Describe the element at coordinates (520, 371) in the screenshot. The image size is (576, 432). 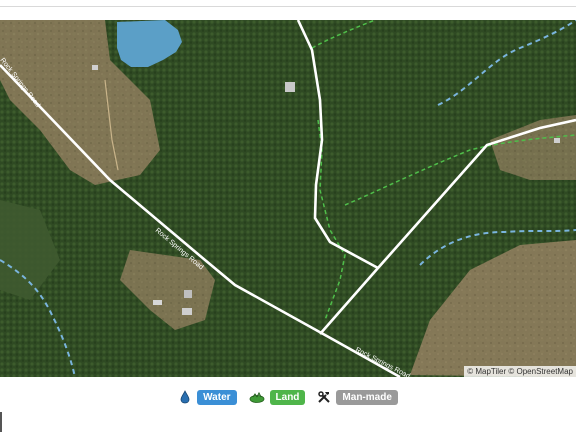
I see `map-attribution: © MapTiler © OpenStreetMap` at that location.